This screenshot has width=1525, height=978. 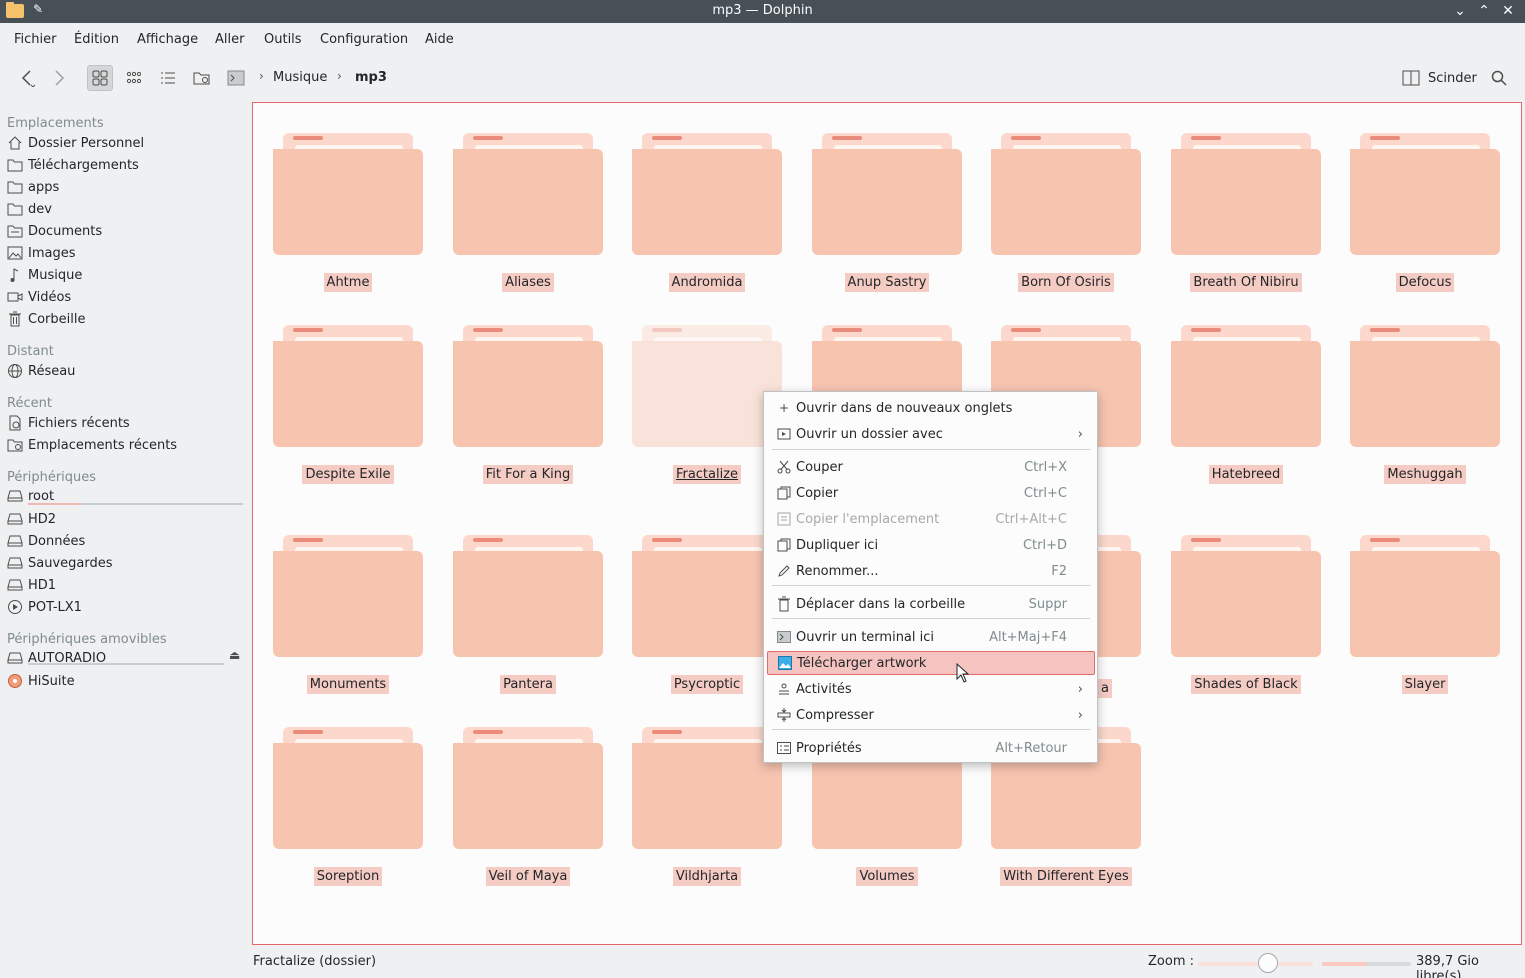 What do you see at coordinates (1414, 197) in the screenshot?
I see `folder-item: Defocus` at bounding box center [1414, 197].